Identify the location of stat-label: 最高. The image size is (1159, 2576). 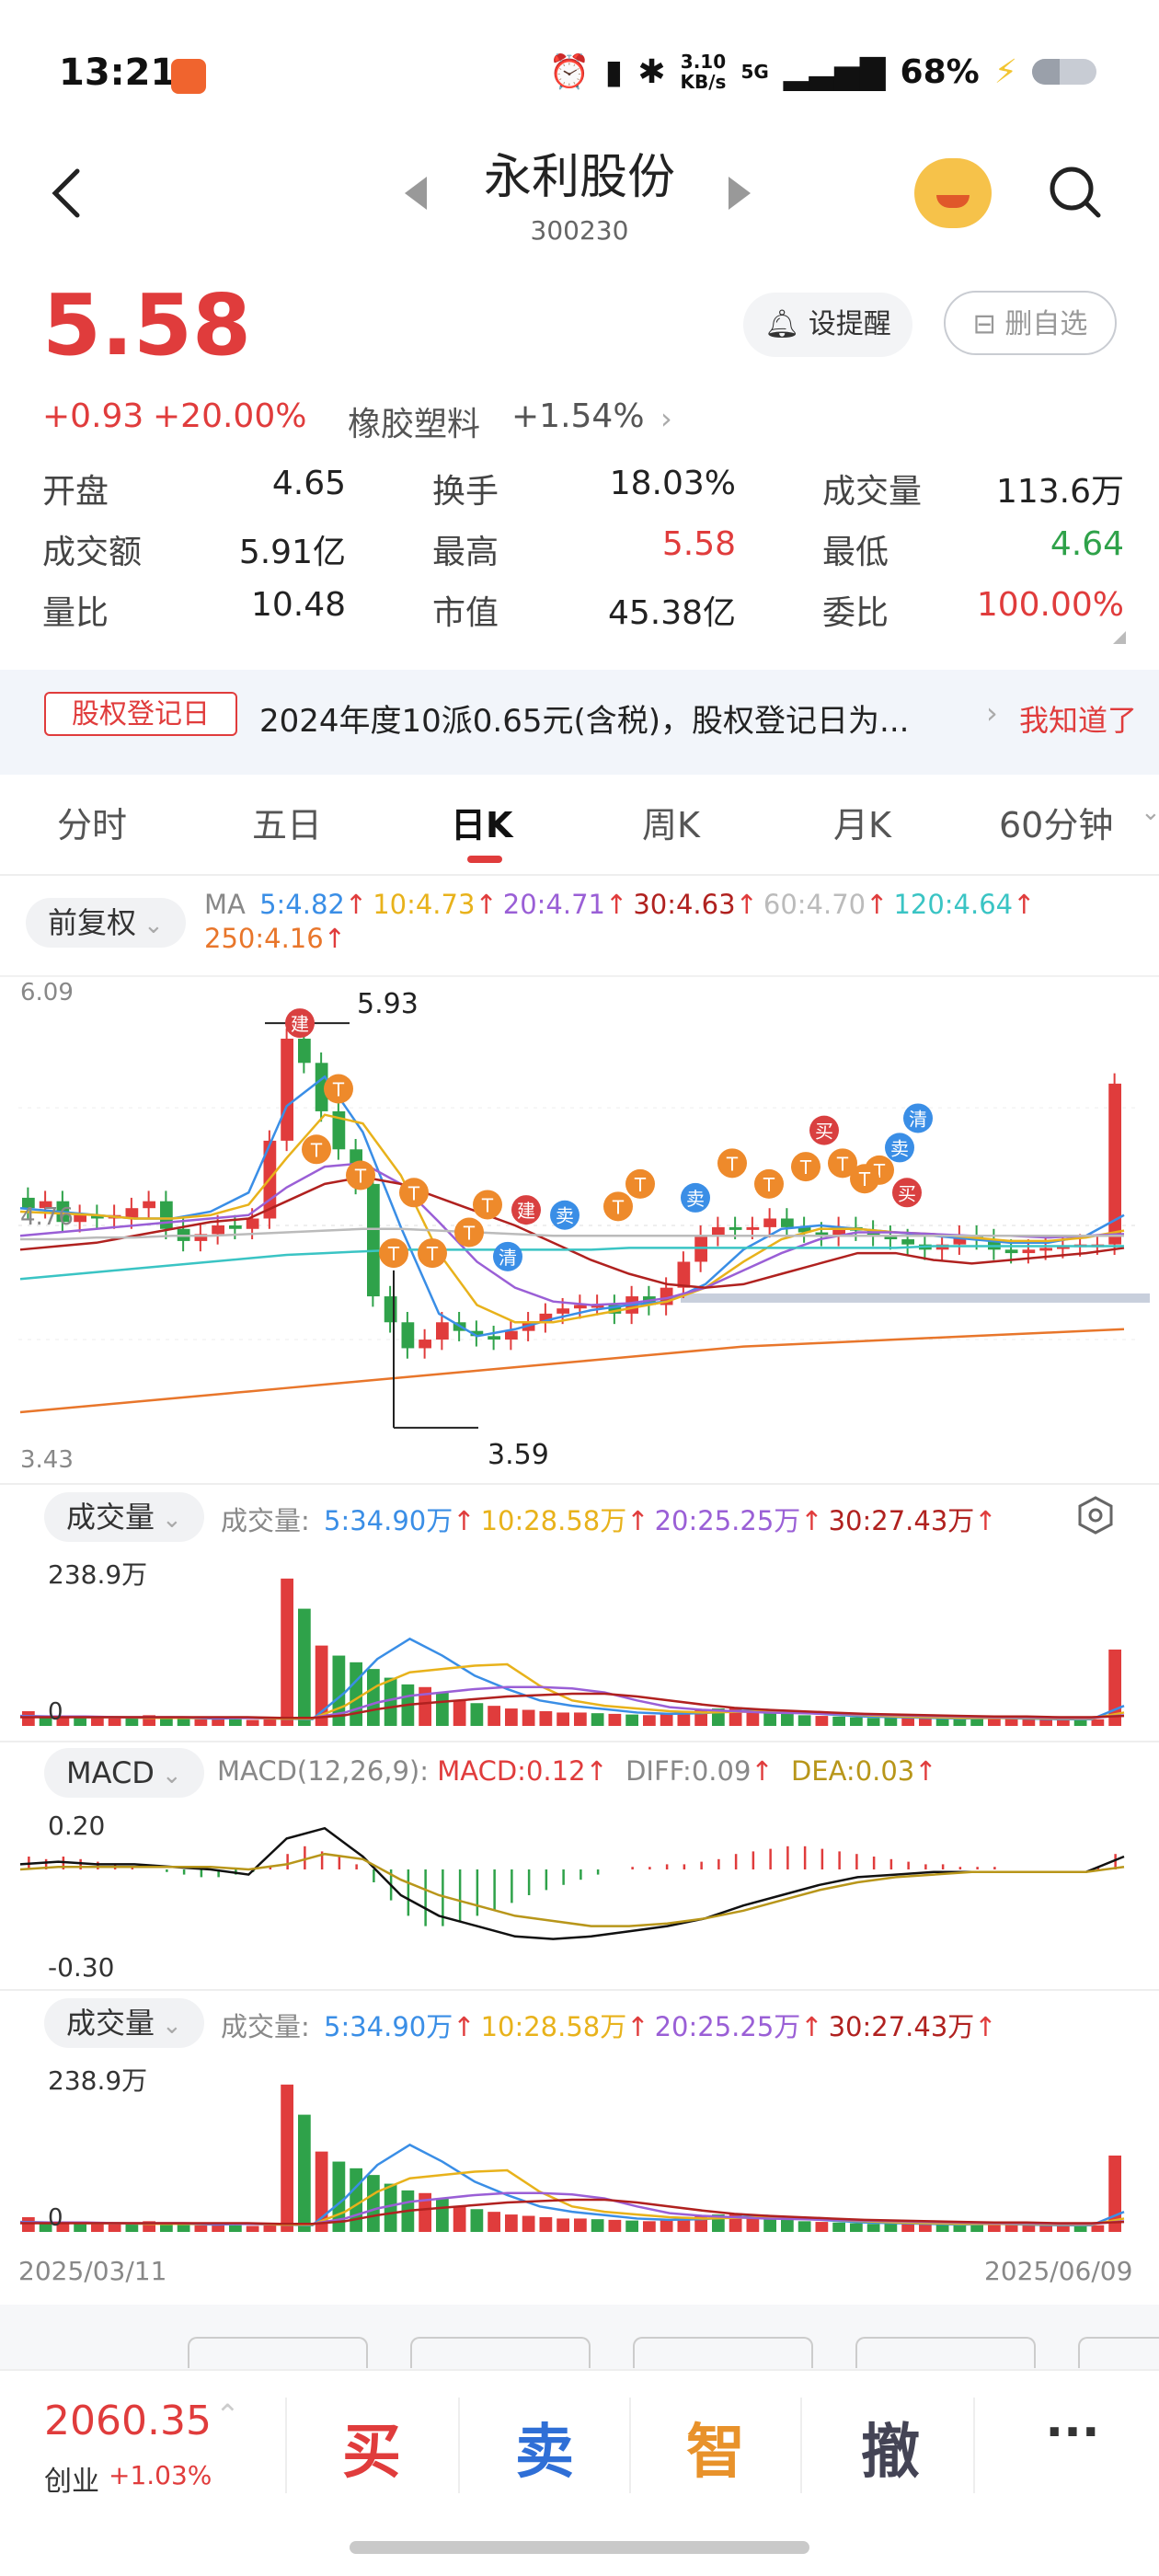
(465, 552).